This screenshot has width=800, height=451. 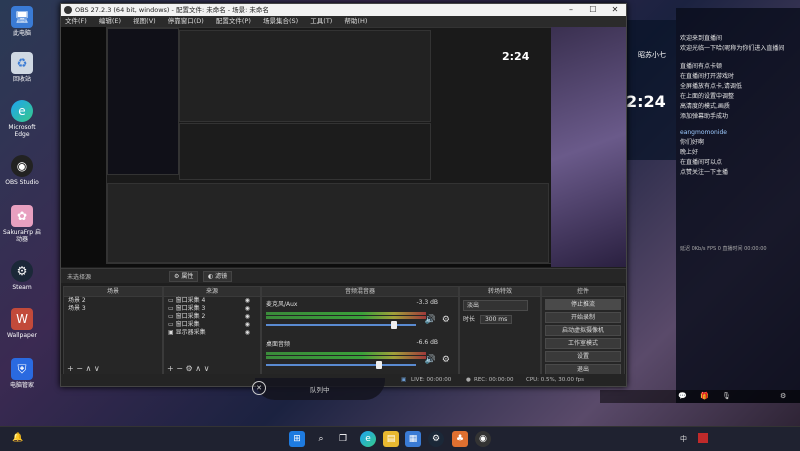 I want to click on menu-edit: 编辑(E), so click(x=110, y=21).